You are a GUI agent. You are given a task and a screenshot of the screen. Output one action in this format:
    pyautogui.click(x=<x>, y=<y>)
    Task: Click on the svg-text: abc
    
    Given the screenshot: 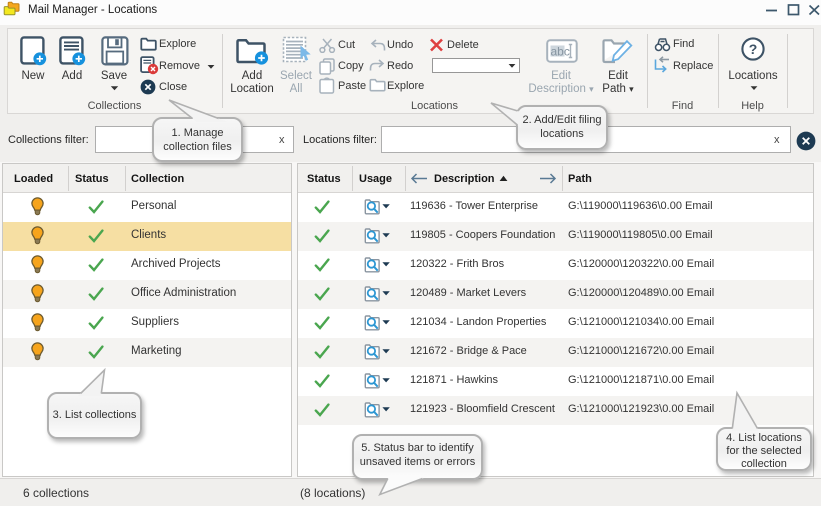 What is the action you would take?
    pyautogui.click(x=560, y=52)
    